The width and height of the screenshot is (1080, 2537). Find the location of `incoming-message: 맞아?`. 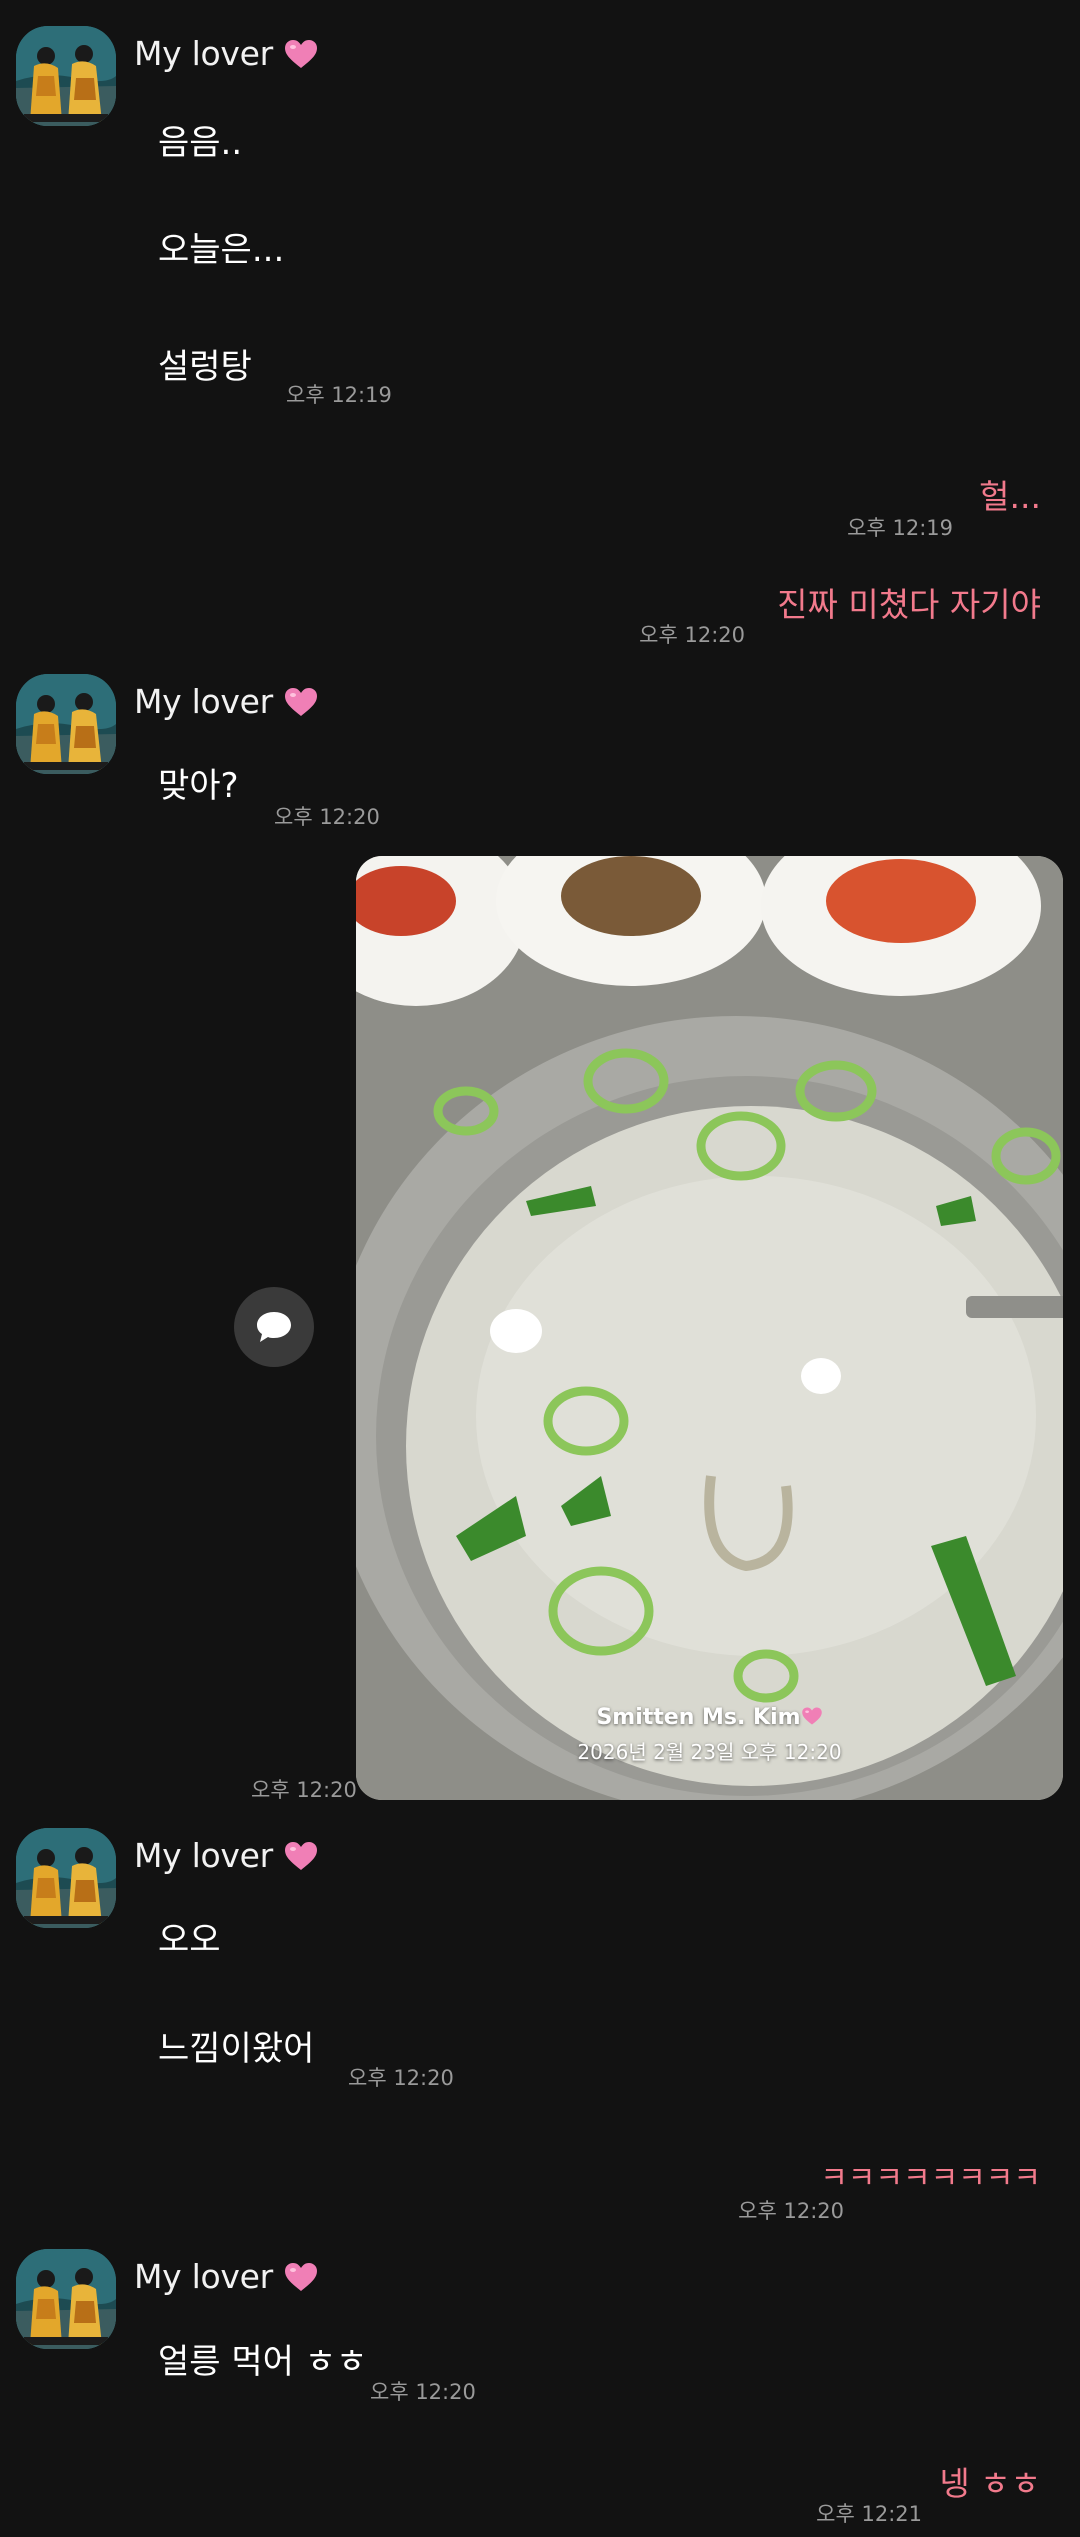

incoming-message: 맞아? is located at coordinates (198, 782).